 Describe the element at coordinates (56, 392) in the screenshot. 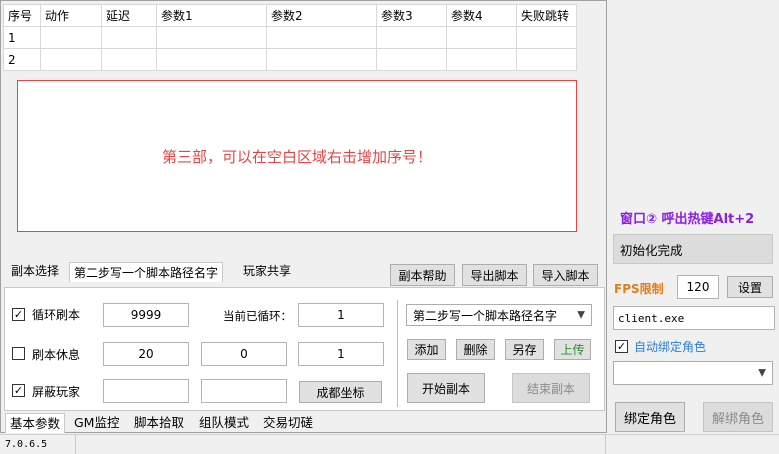

I see `block-players-label: 屏蔽玩家` at that location.